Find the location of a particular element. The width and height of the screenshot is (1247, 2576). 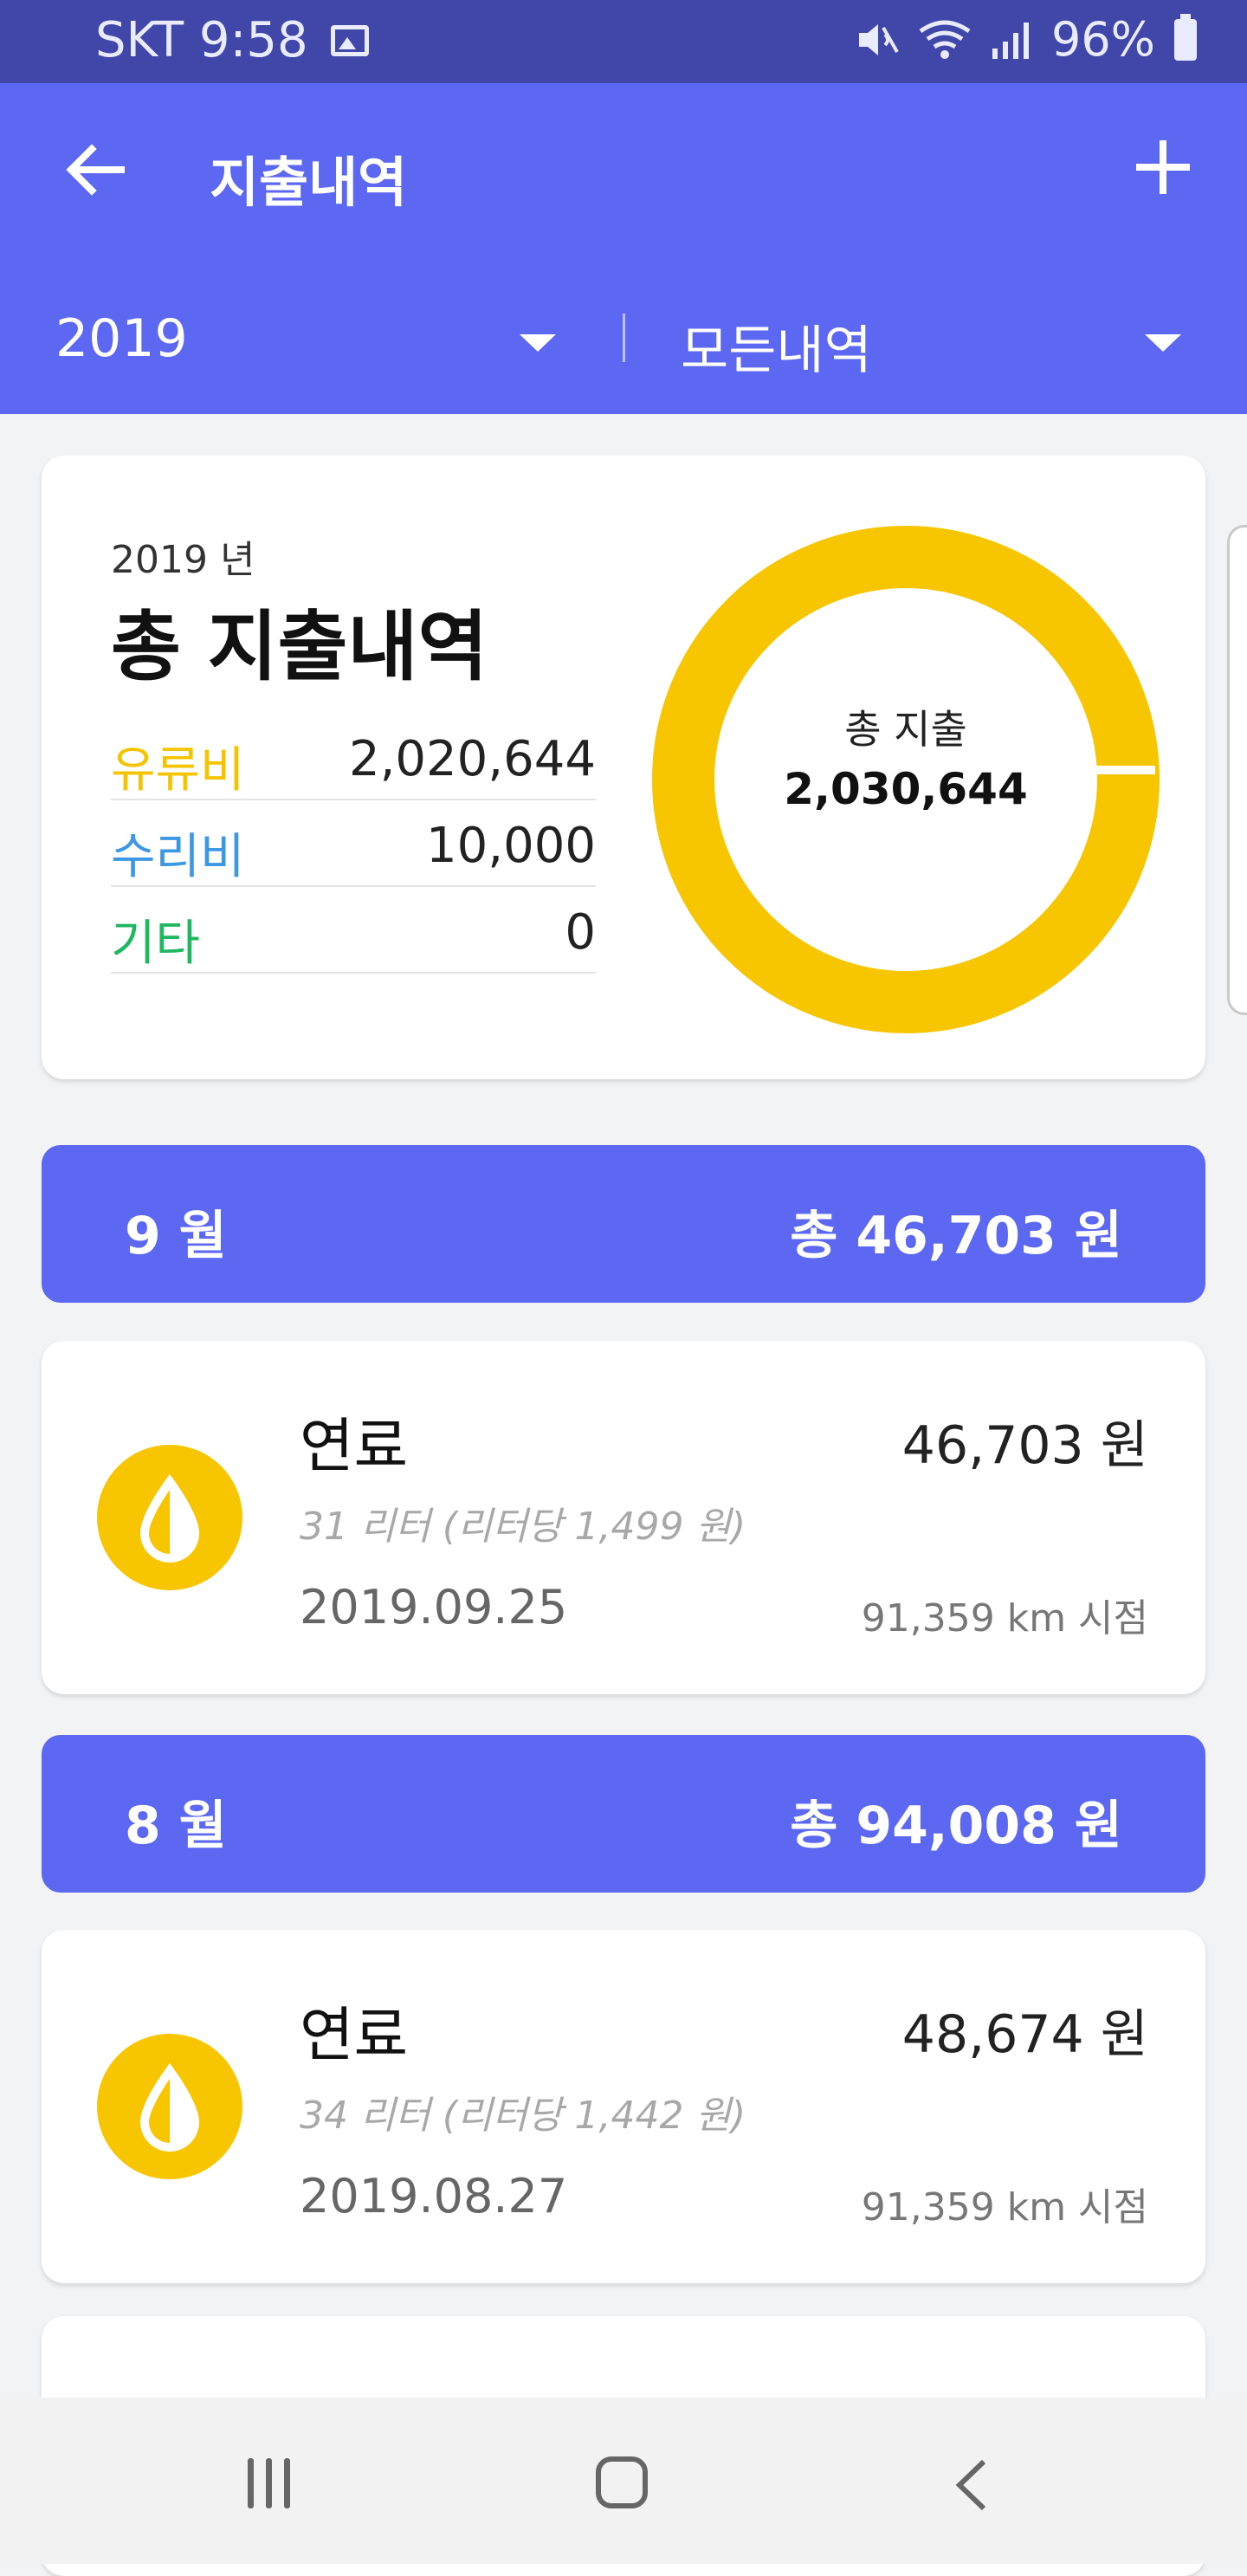

entry-date: 2019.09.25 is located at coordinates (434, 1607).